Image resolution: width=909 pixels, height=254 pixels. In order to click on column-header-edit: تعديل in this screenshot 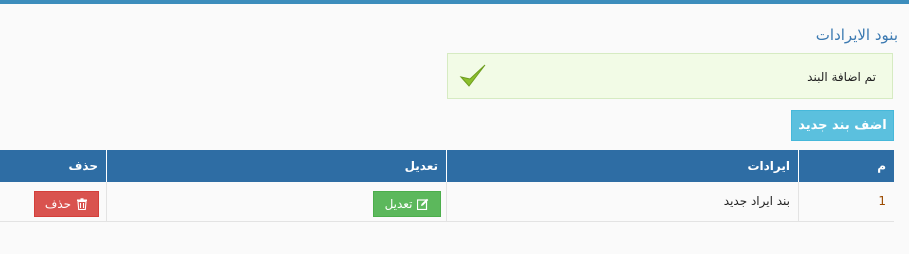, I will do `click(276, 166)`.